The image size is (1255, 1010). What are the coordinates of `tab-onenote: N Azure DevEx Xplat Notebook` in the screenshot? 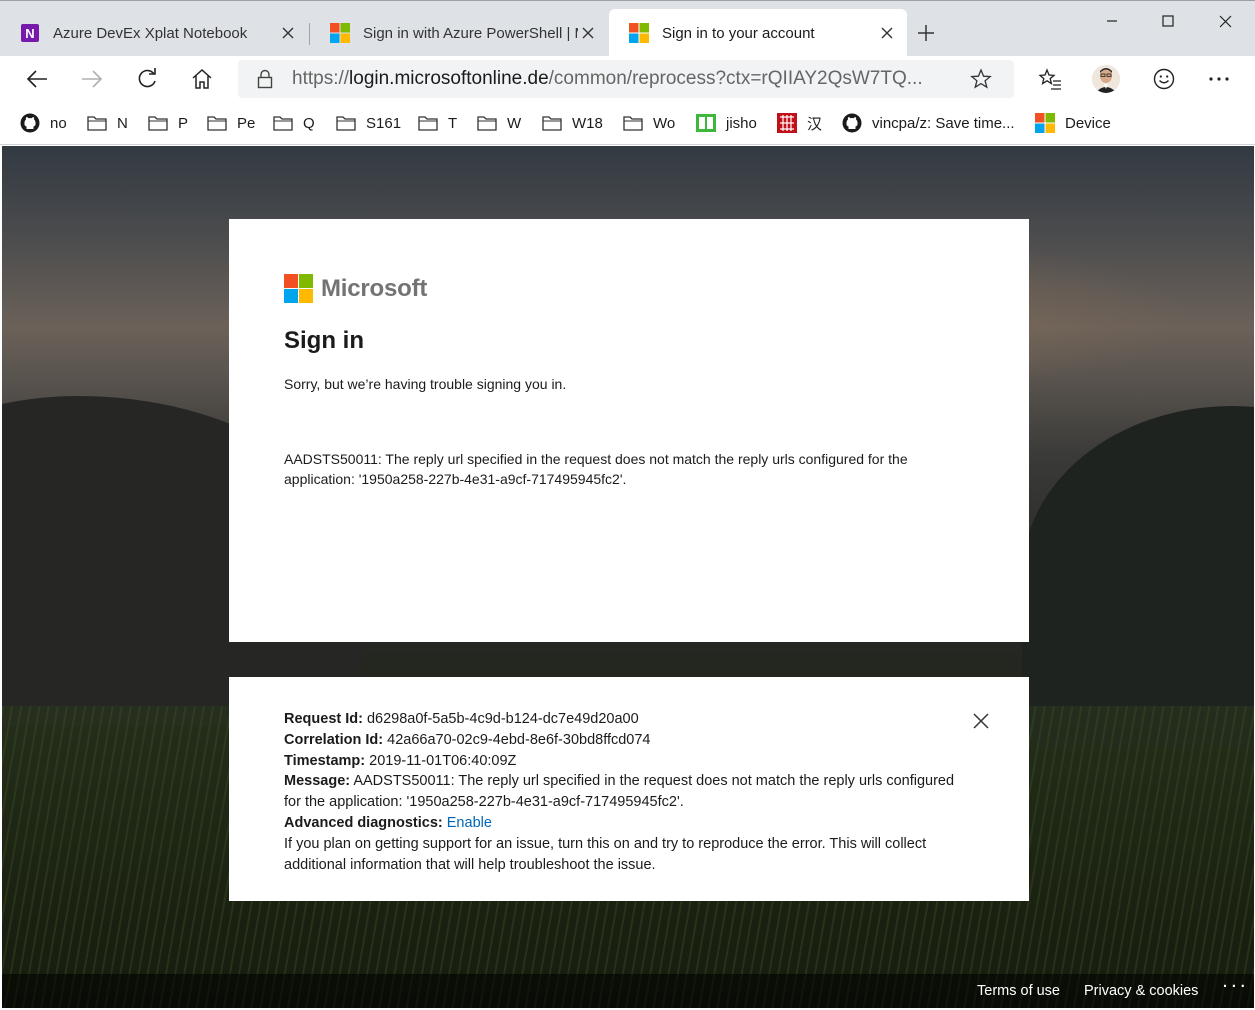 It's located at (154, 33).